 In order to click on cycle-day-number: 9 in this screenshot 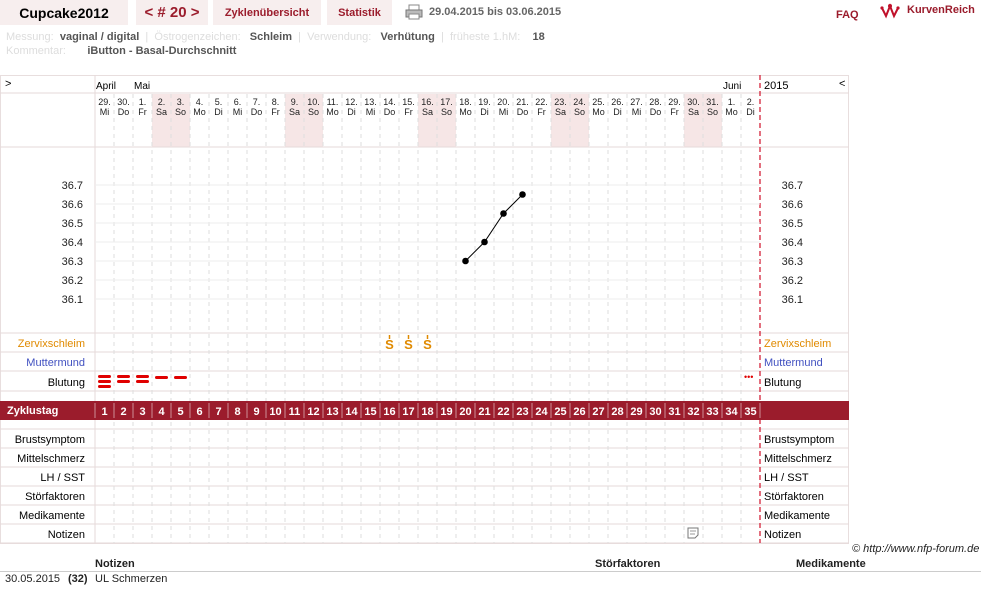, I will do `click(256, 412)`.